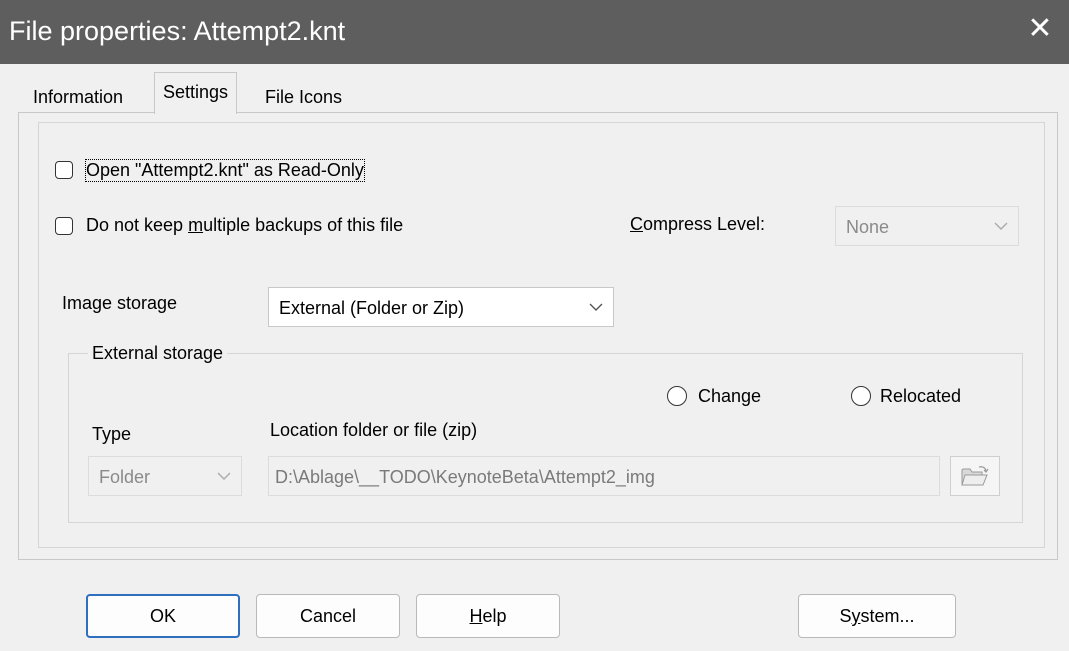 This screenshot has width=1069, height=651. I want to click on image-storage-value: External (Folder or Zip), so click(372, 308).